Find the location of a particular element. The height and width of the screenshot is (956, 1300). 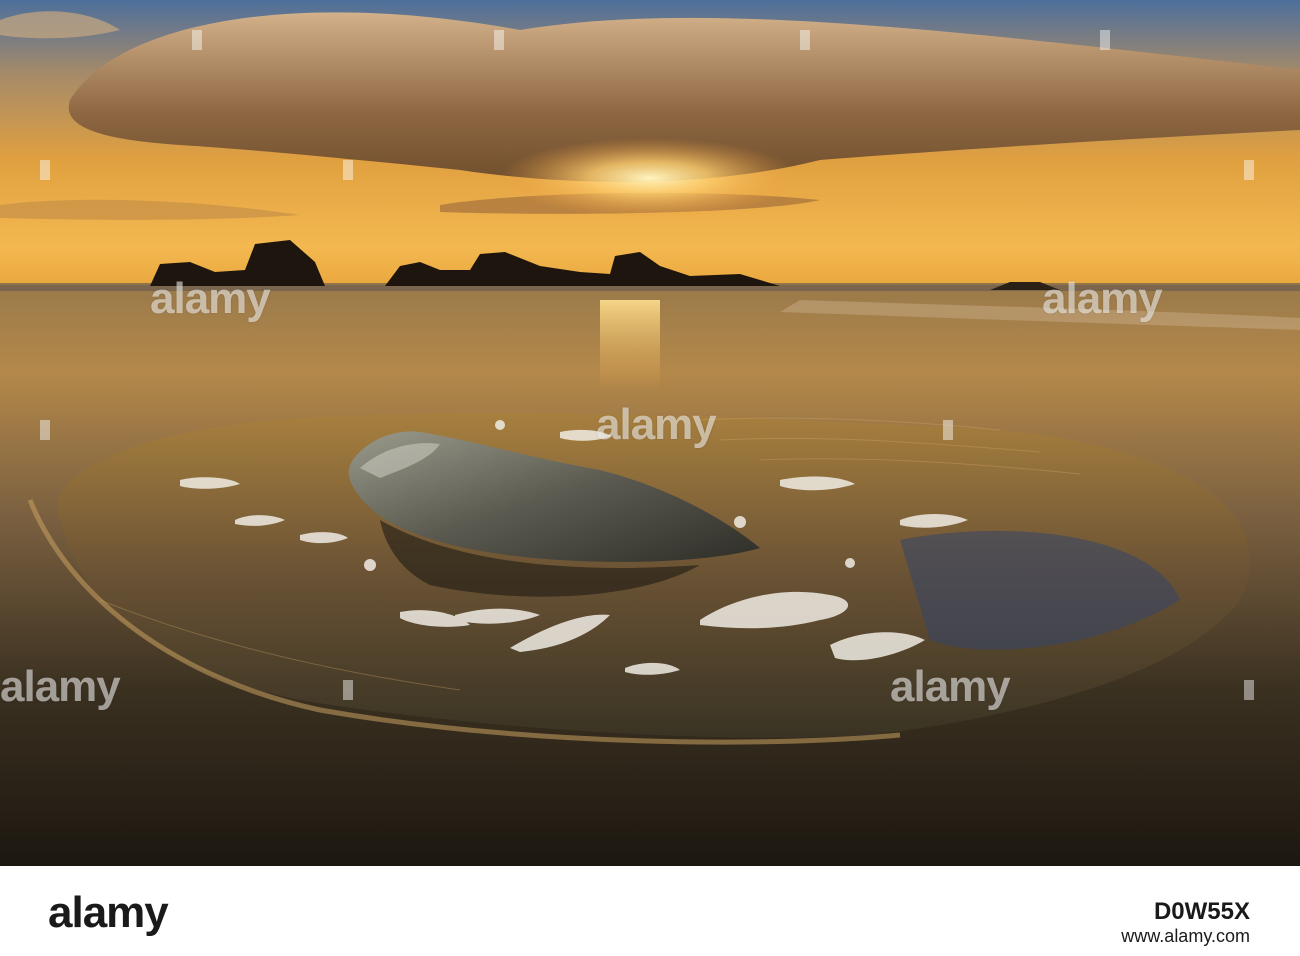

image-id: D0W55X is located at coordinates (1201, 911).